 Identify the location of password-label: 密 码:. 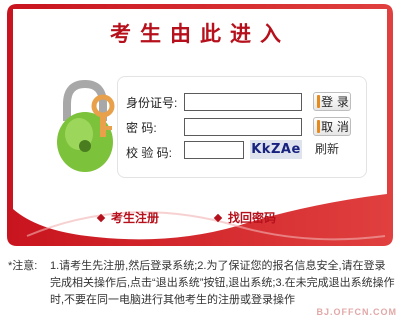
(141, 128).